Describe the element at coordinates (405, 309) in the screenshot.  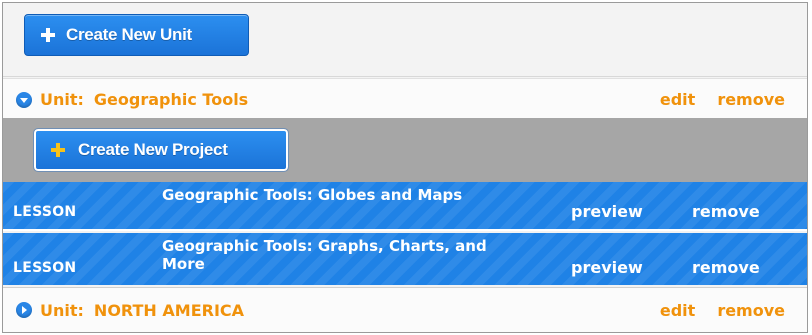
I see `unit-row: Unit: NORTH AMERICA edit remove` at that location.